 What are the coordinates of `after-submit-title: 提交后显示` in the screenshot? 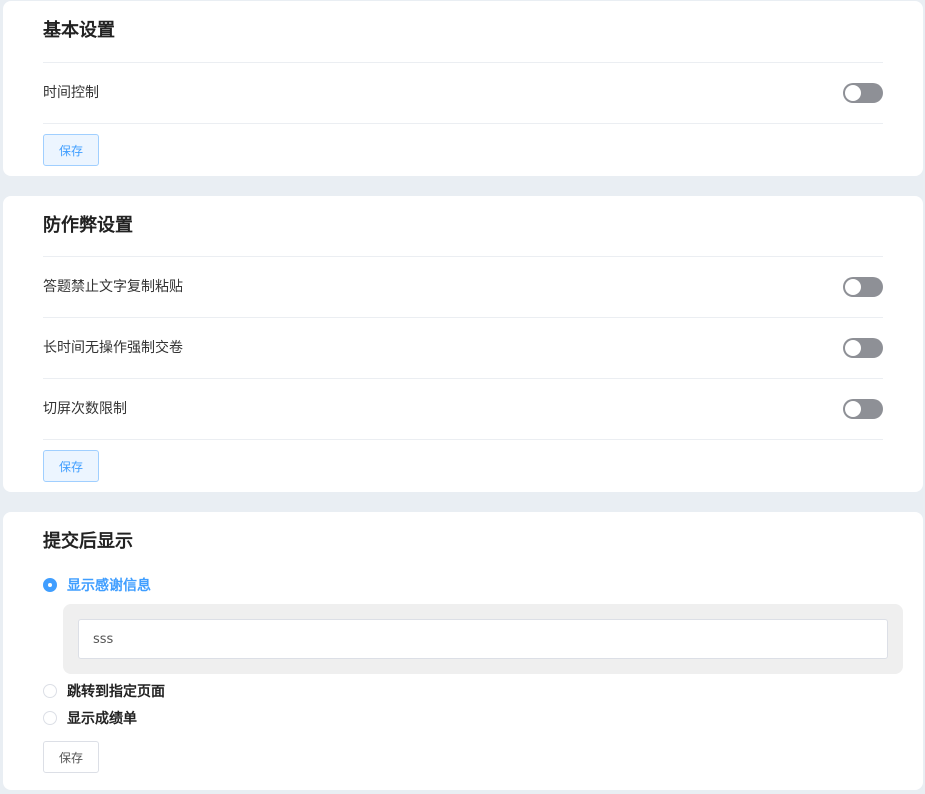 It's located at (88, 541).